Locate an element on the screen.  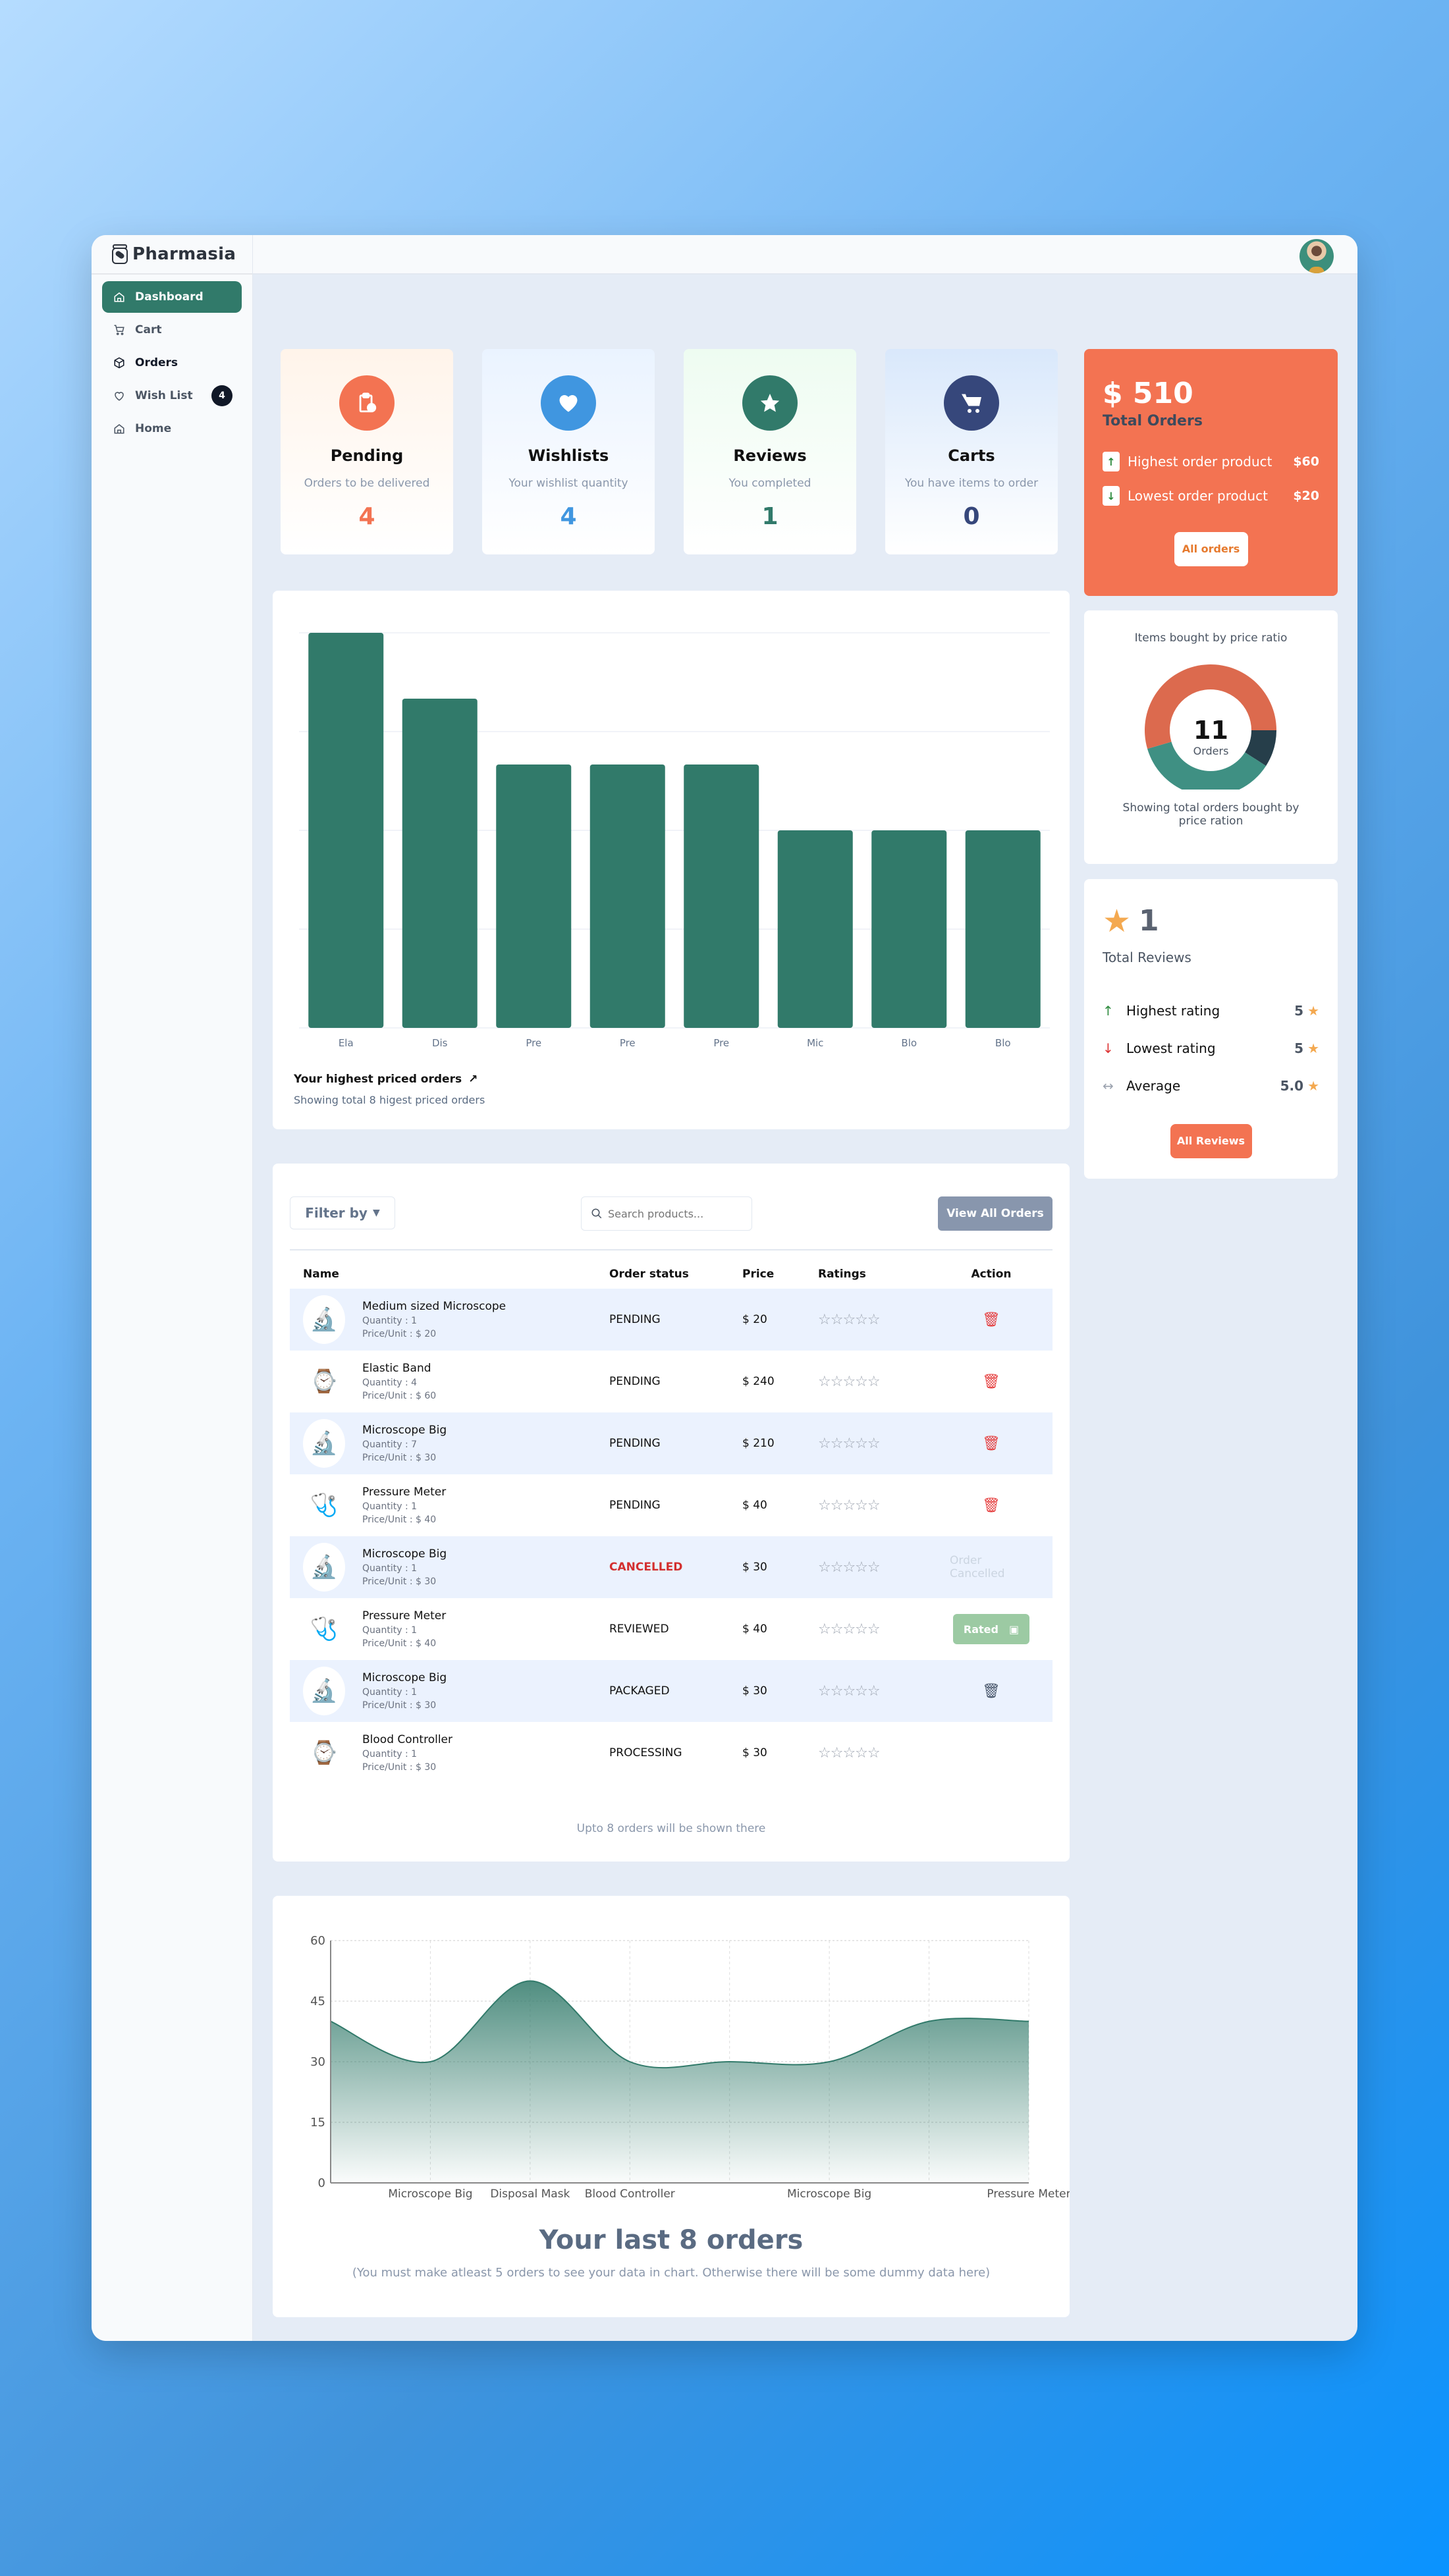
sidebar-item-cart: Cart is located at coordinates (172, 330).